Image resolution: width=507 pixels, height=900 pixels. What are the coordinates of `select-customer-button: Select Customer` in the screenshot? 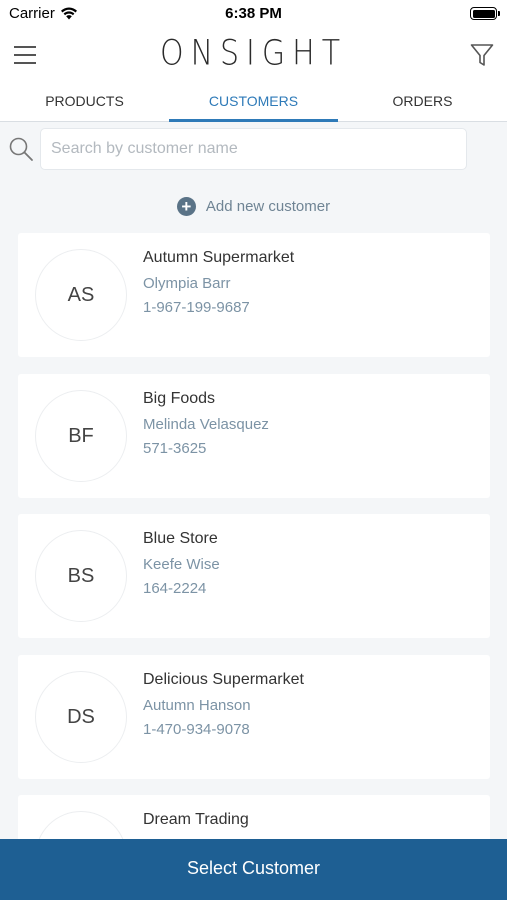 It's located at (253, 869).